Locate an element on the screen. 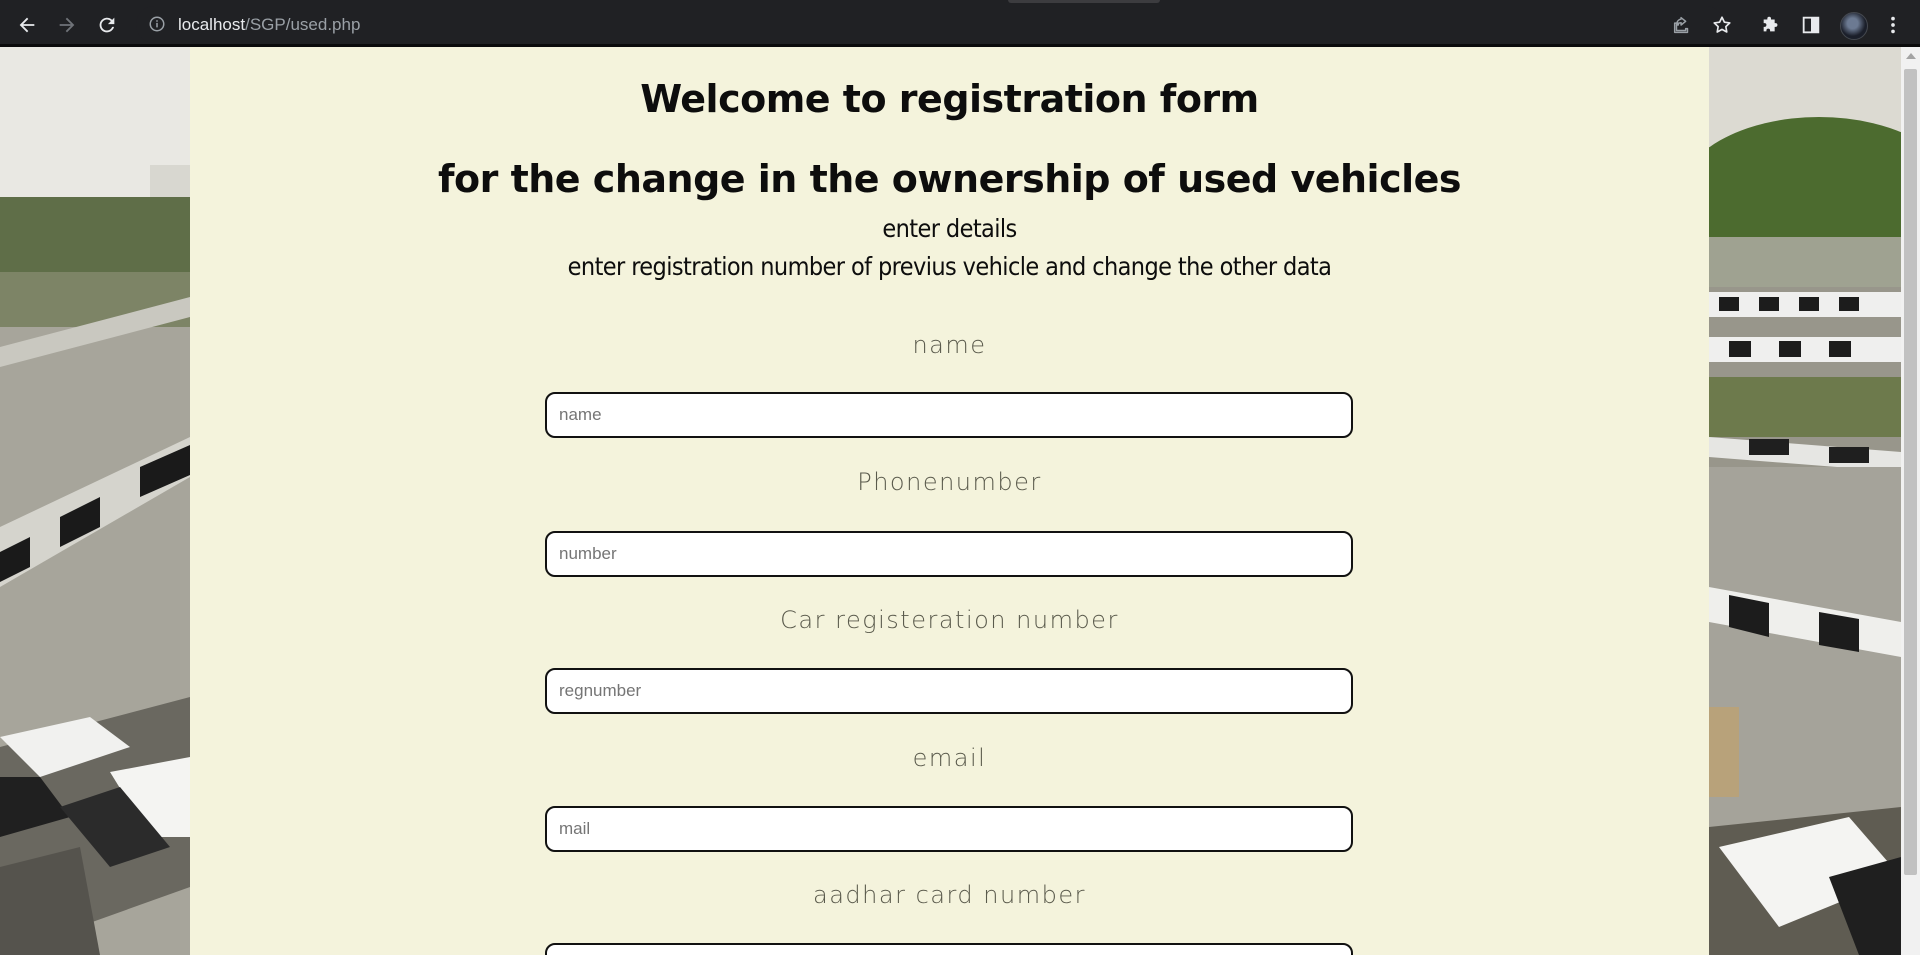 This screenshot has width=1920, height=955. name-input is located at coordinates (949, 415).